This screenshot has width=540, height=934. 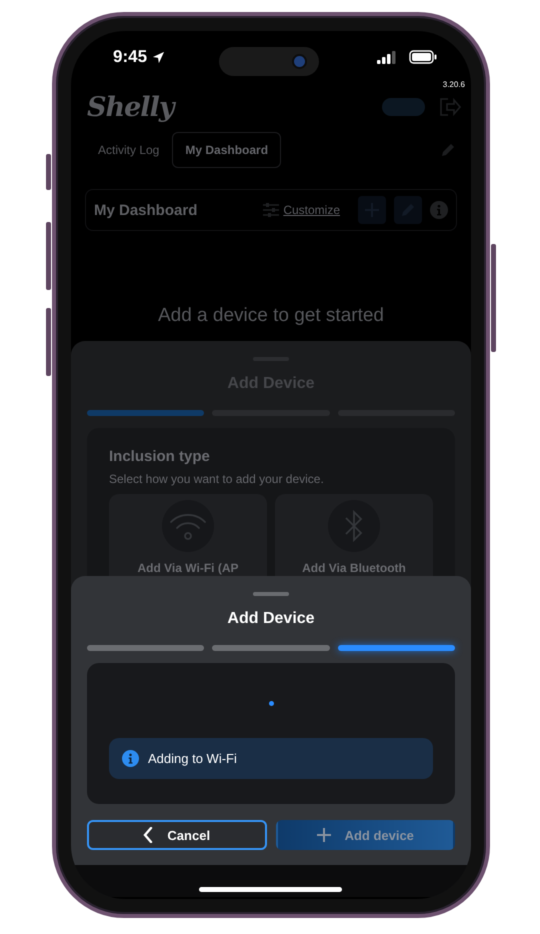 I want to click on add-button, so click(x=372, y=210).